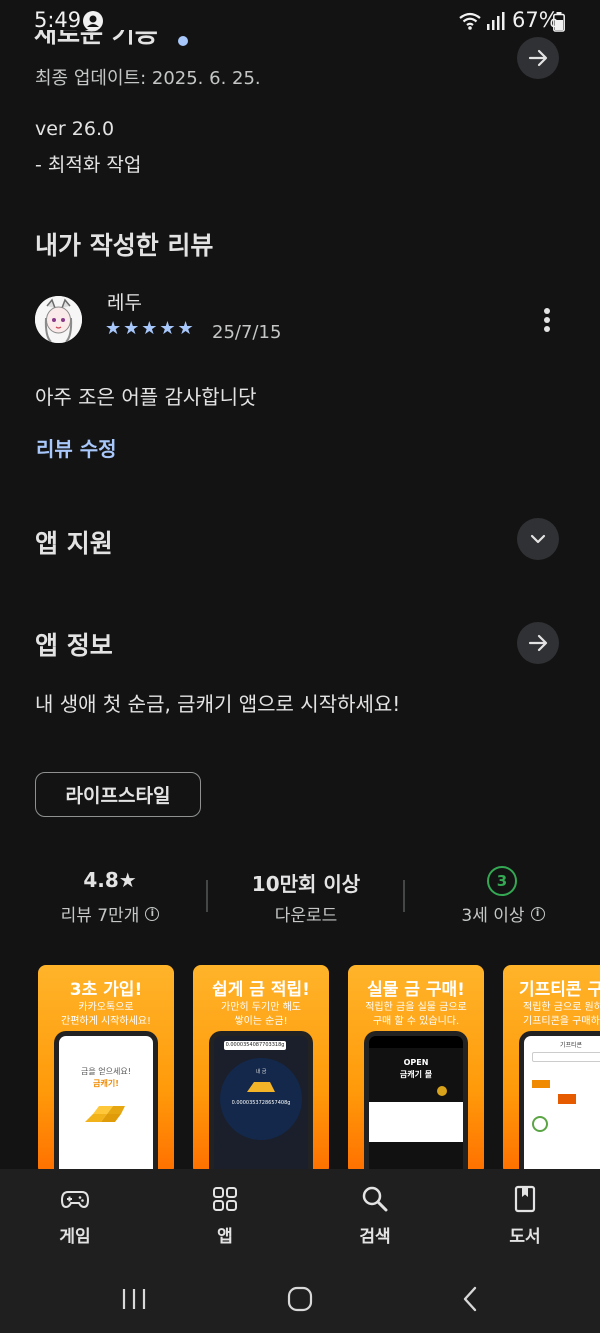  I want to click on phone-mockup: OPEN 금캐기 몰, so click(416, 1103).